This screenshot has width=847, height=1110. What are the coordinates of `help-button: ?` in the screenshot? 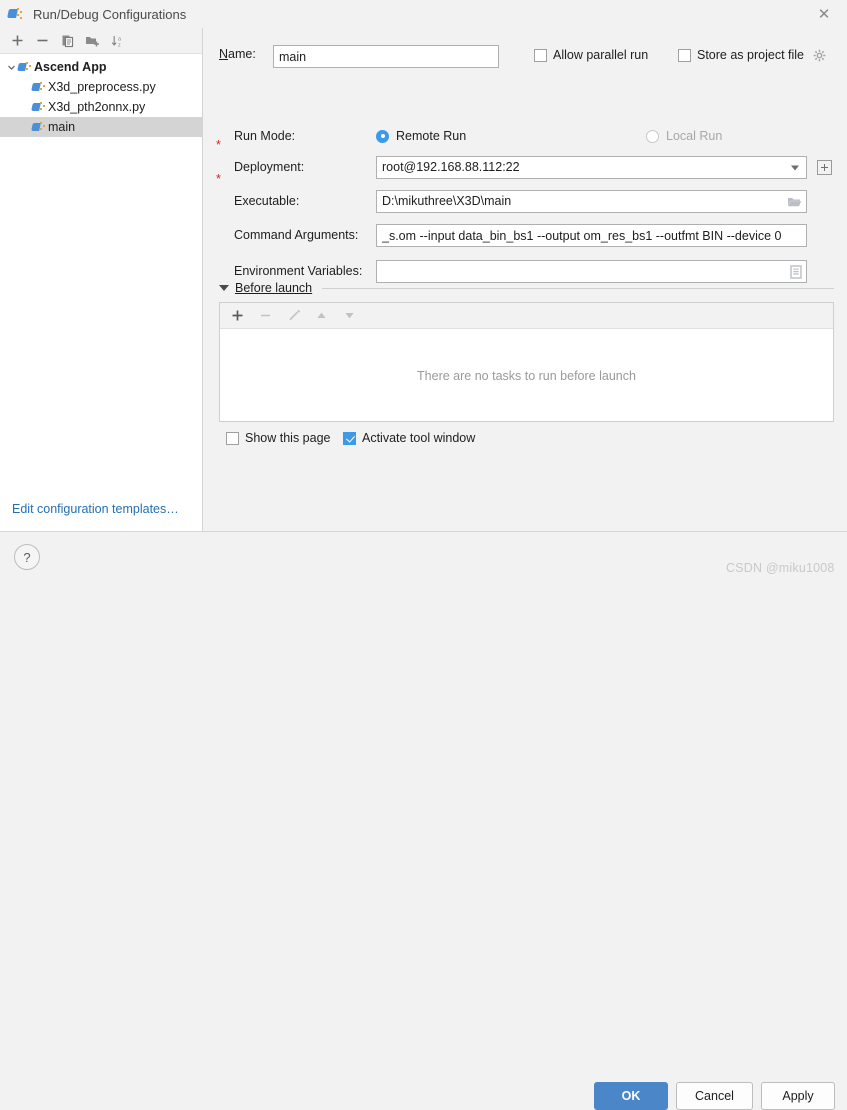 It's located at (27, 557).